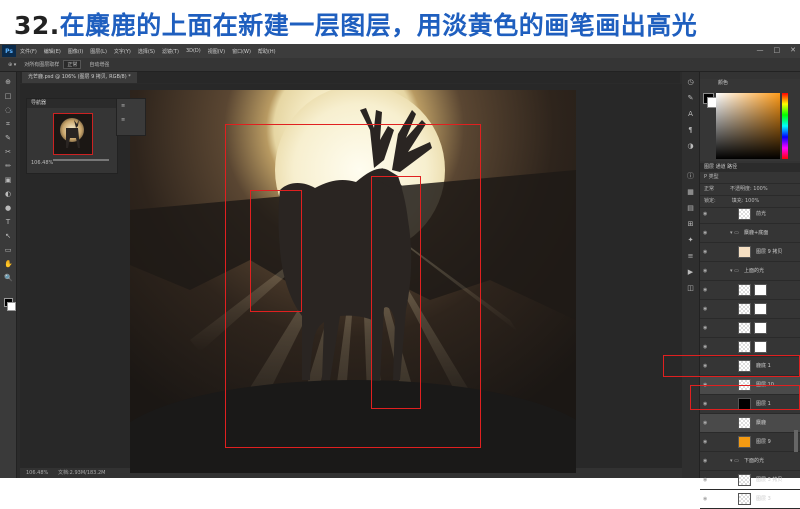 This screenshot has height=509, width=800. What do you see at coordinates (8, 180) in the screenshot?
I see `stamp-tool-icon: ▣` at bounding box center [8, 180].